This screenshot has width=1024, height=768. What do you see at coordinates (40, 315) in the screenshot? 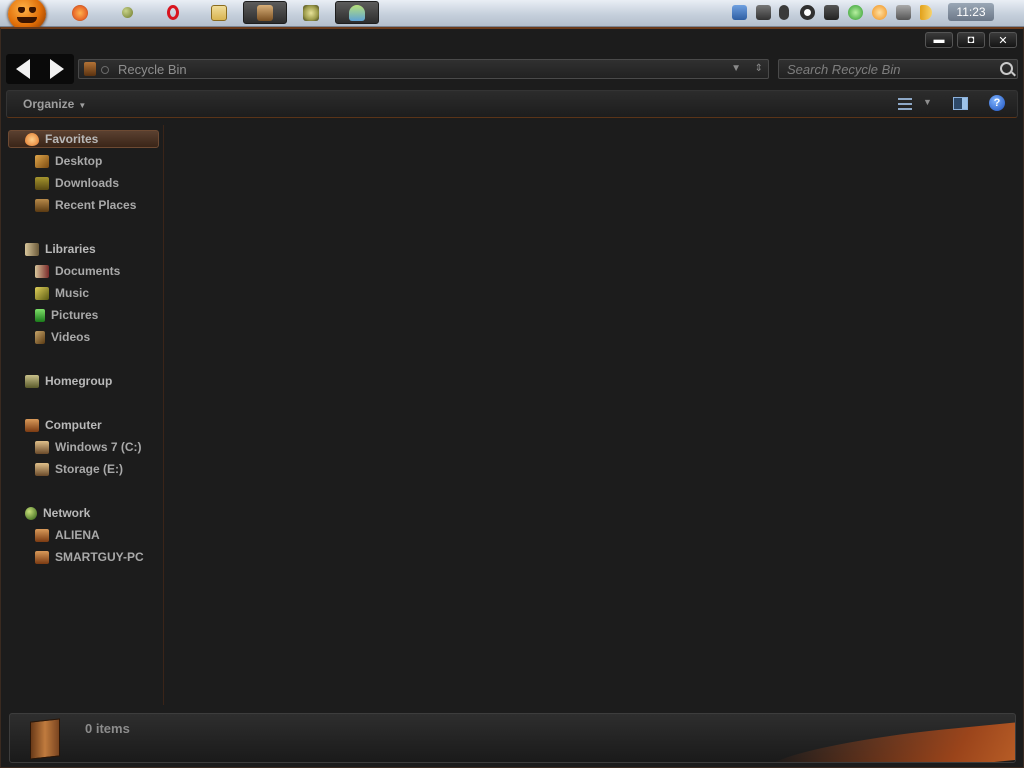
I see `pictures-icon` at bounding box center [40, 315].